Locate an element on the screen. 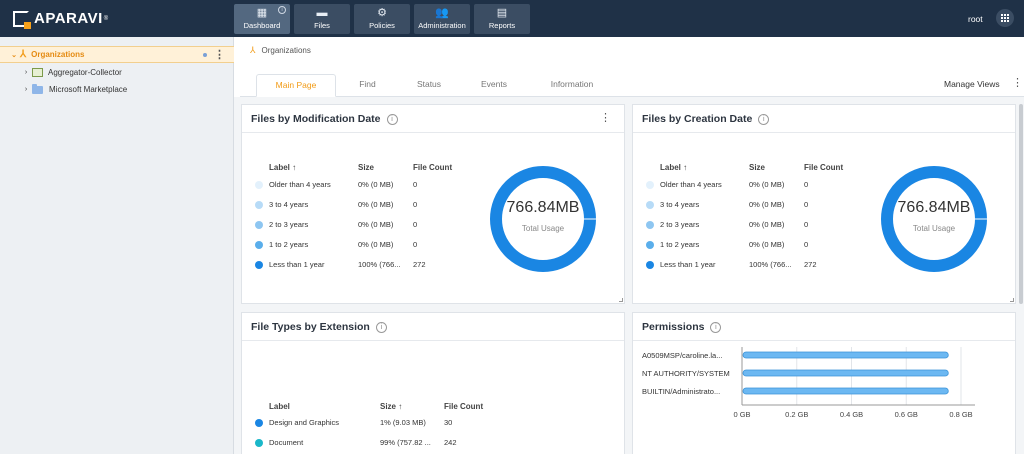  folder-icon is located at coordinates (37, 88).